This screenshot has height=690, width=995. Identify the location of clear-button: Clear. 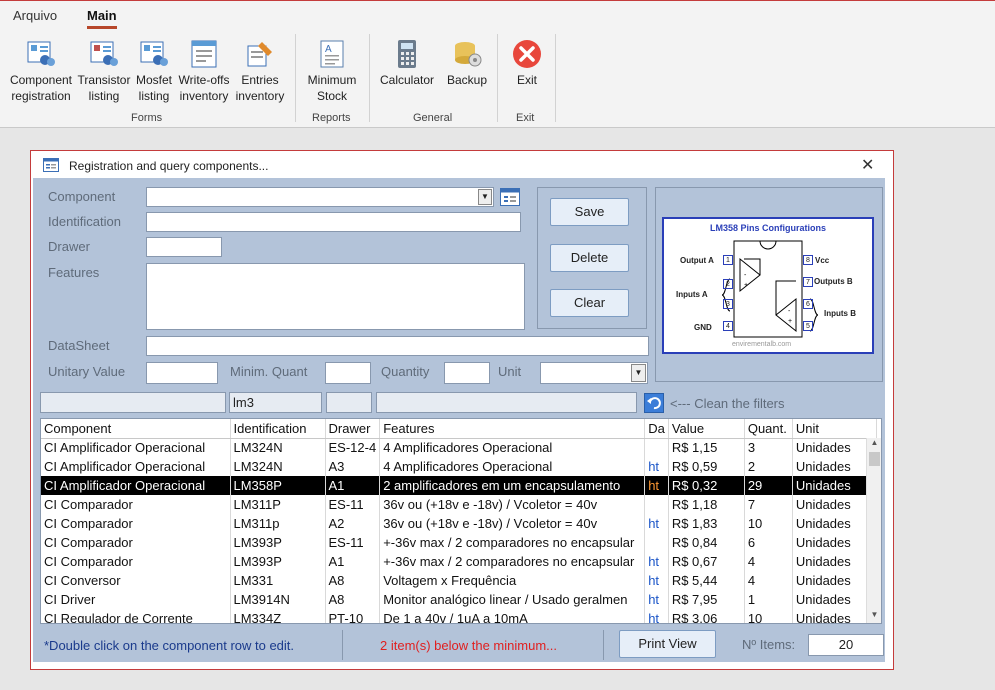
(589, 303).